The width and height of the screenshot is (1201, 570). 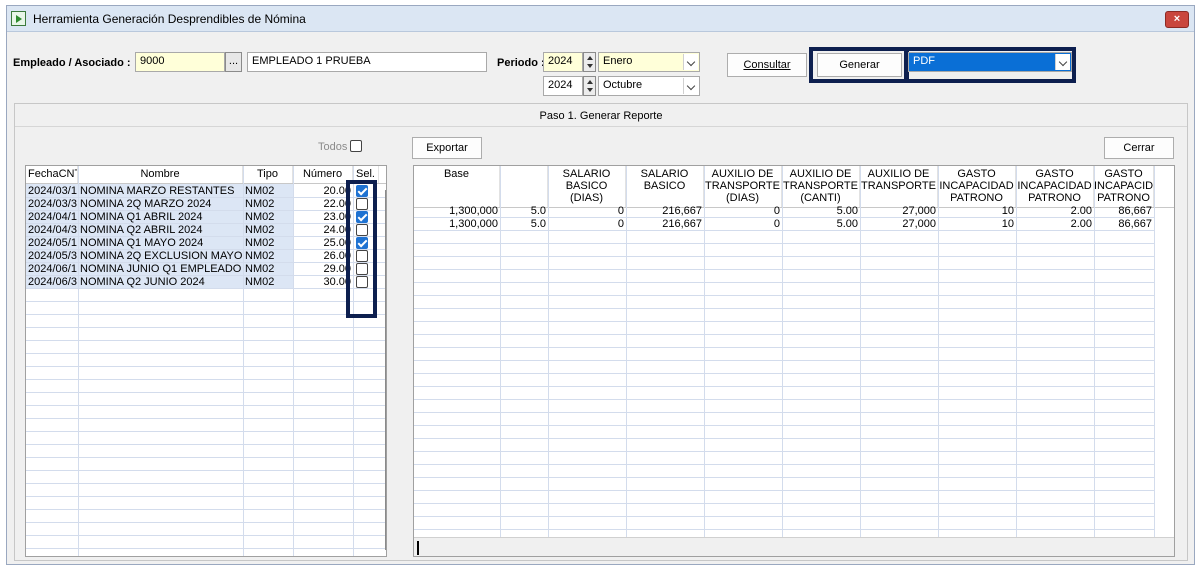 What do you see at coordinates (1177, 19) in the screenshot?
I see `close-button: ×` at bounding box center [1177, 19].